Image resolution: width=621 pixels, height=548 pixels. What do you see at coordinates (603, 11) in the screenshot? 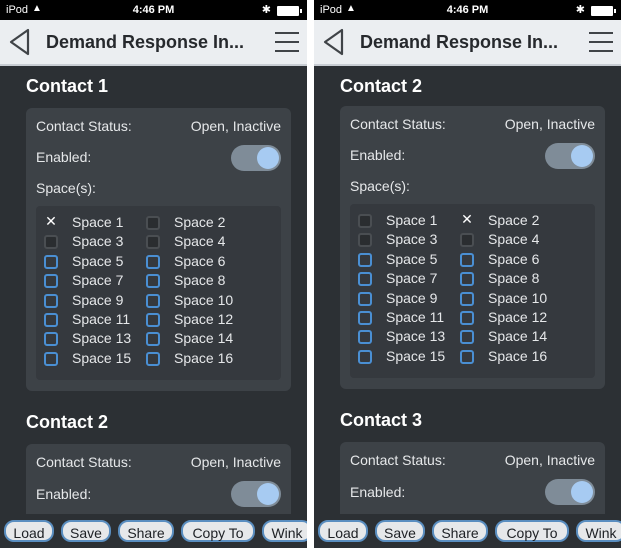
I see `battery-icon` at bounding box center [603, 11].